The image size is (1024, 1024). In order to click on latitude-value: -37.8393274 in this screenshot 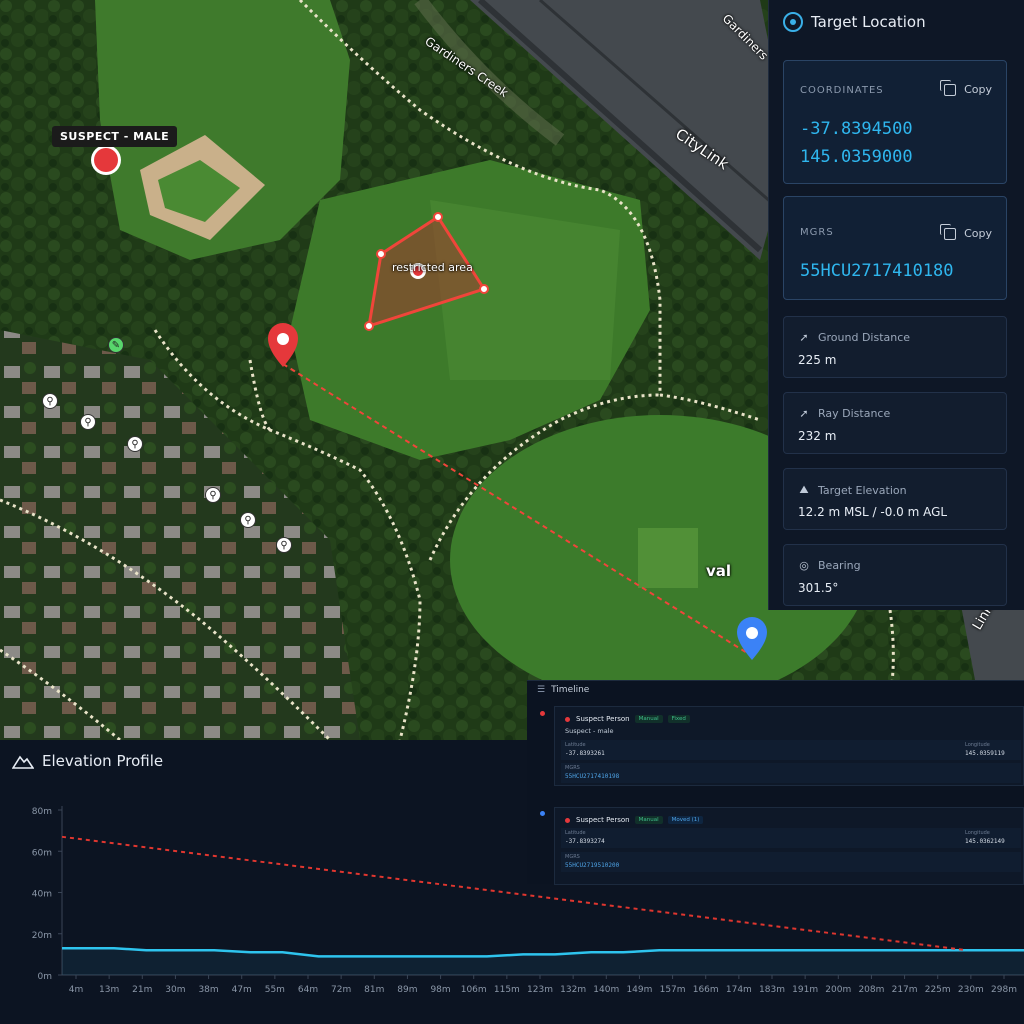, I will do `click(585, 841)`.